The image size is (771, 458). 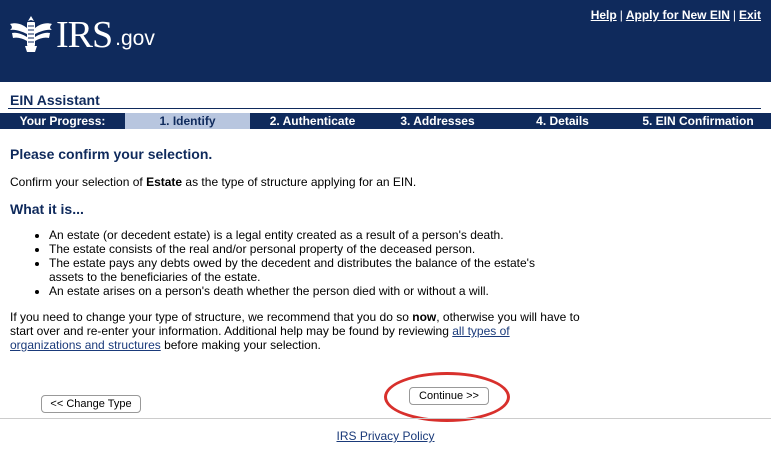 I want to click on progress-step-authenticate: 2. Authenticate, so click(x=312, y=121).